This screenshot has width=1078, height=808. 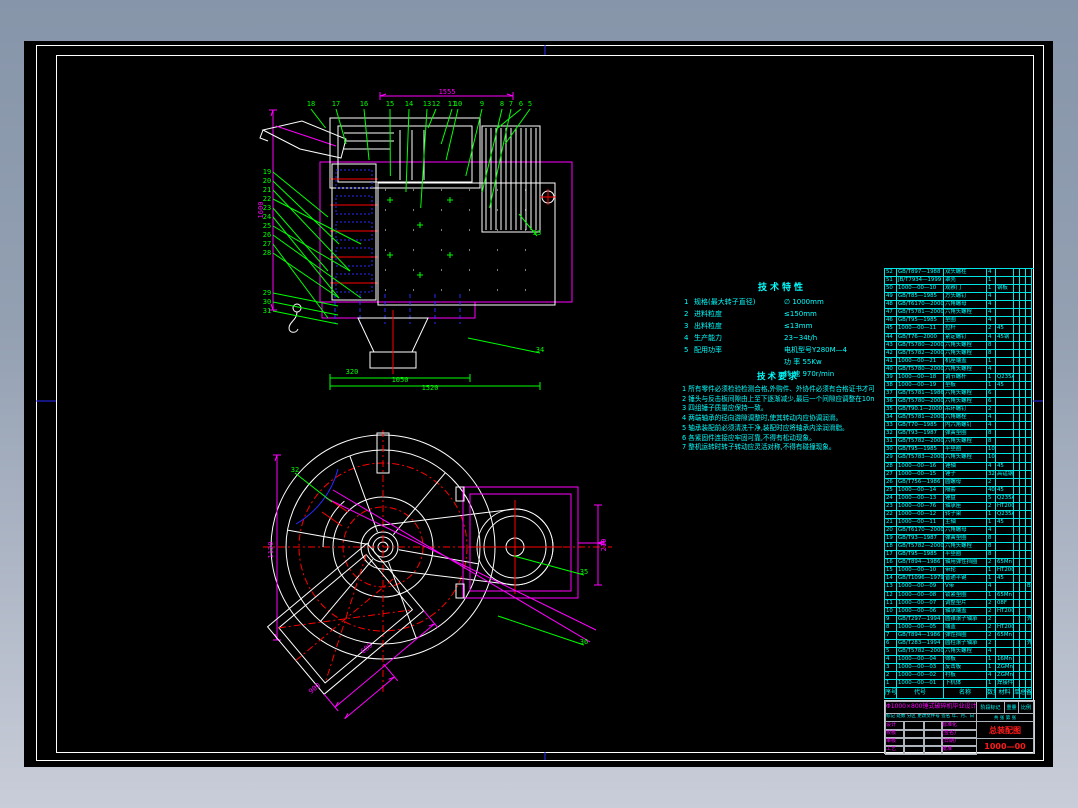 I want to click on spec-row: 功 率 55Kw, so click(x=803, y=362).